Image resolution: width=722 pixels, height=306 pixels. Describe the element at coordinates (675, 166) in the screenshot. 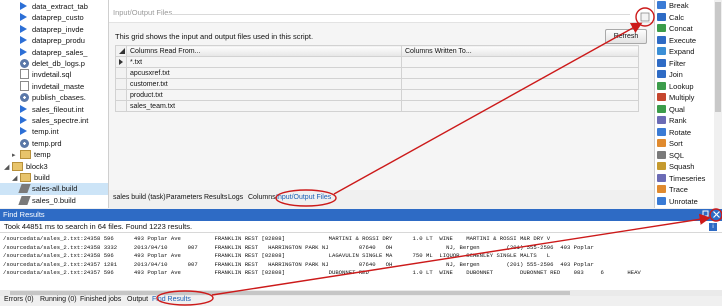

I see `palette-item: Squash` at that location.